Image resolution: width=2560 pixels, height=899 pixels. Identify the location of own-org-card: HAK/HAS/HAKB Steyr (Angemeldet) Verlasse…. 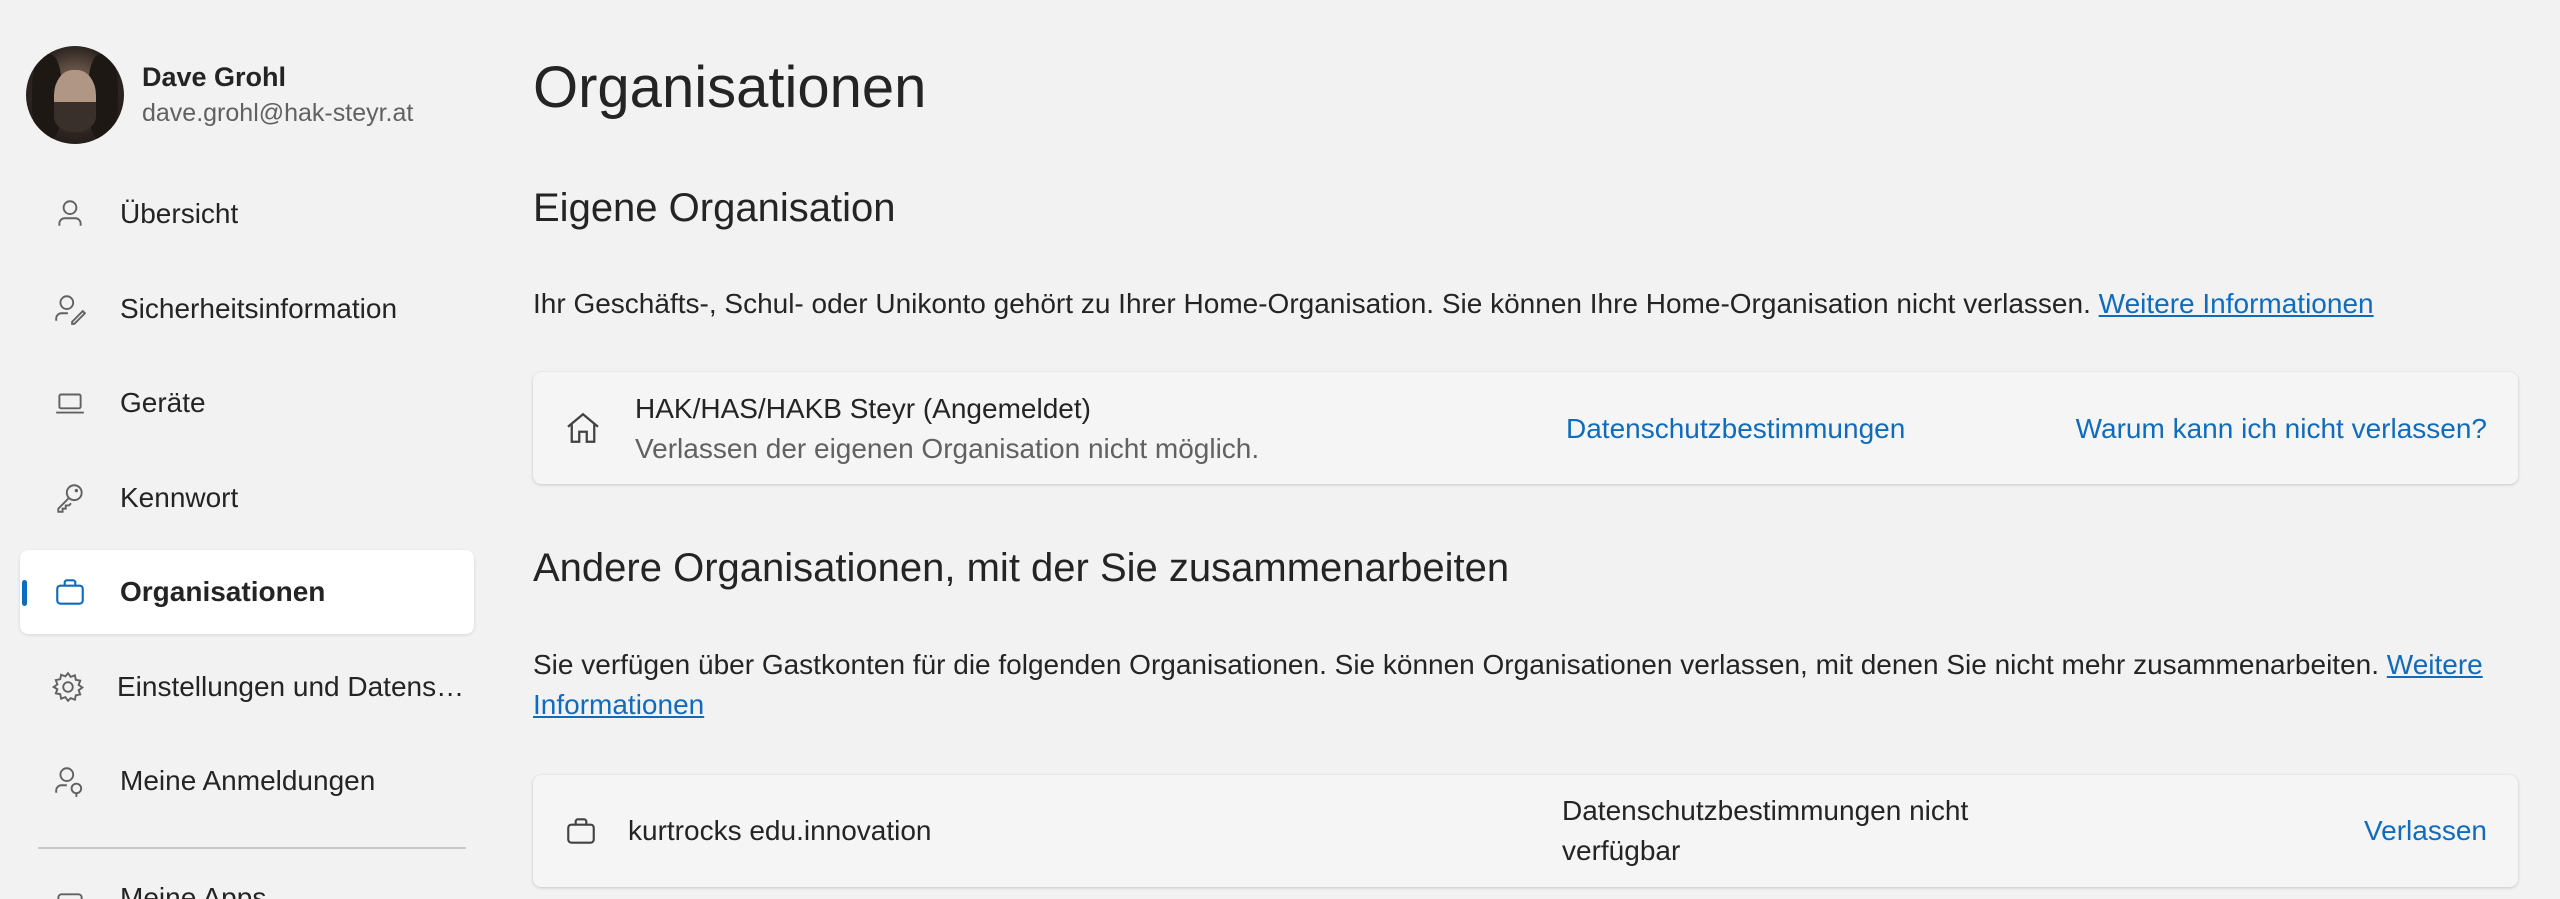
(1525, 428).